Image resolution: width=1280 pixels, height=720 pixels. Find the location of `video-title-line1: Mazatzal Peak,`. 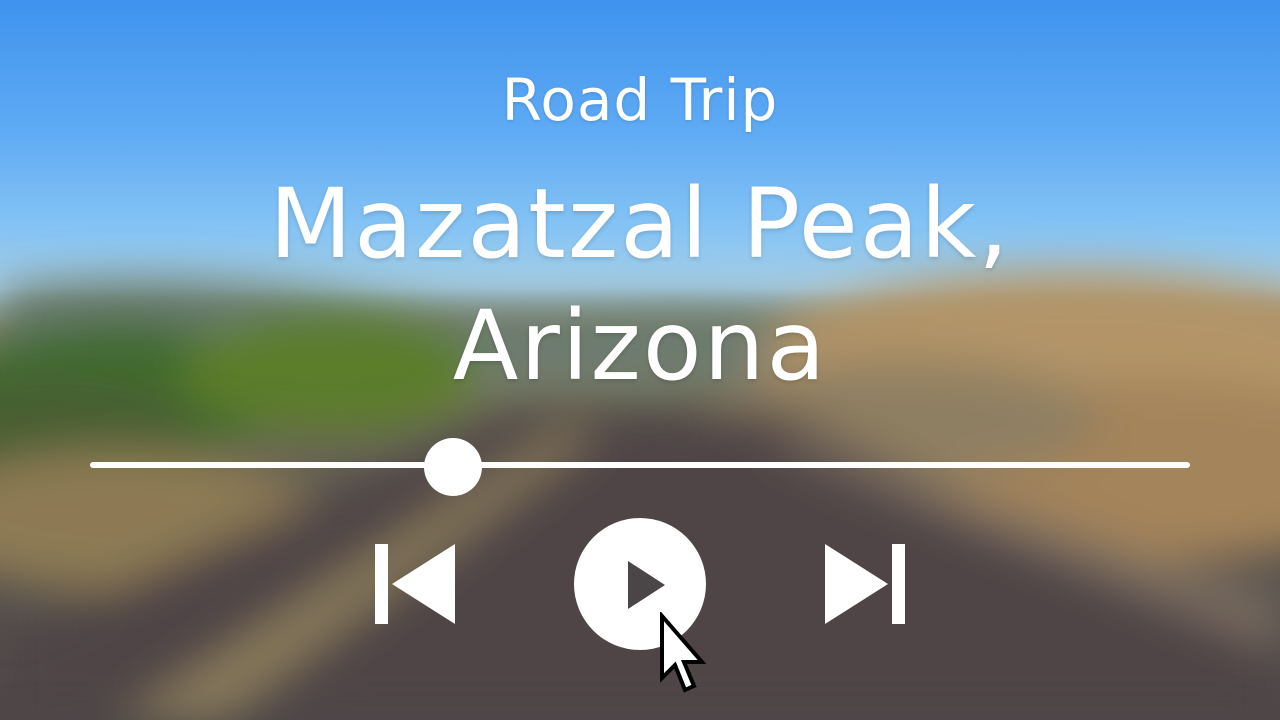

video-title-line1: Mazatzal Peak, is located at coordinates (640, 224).